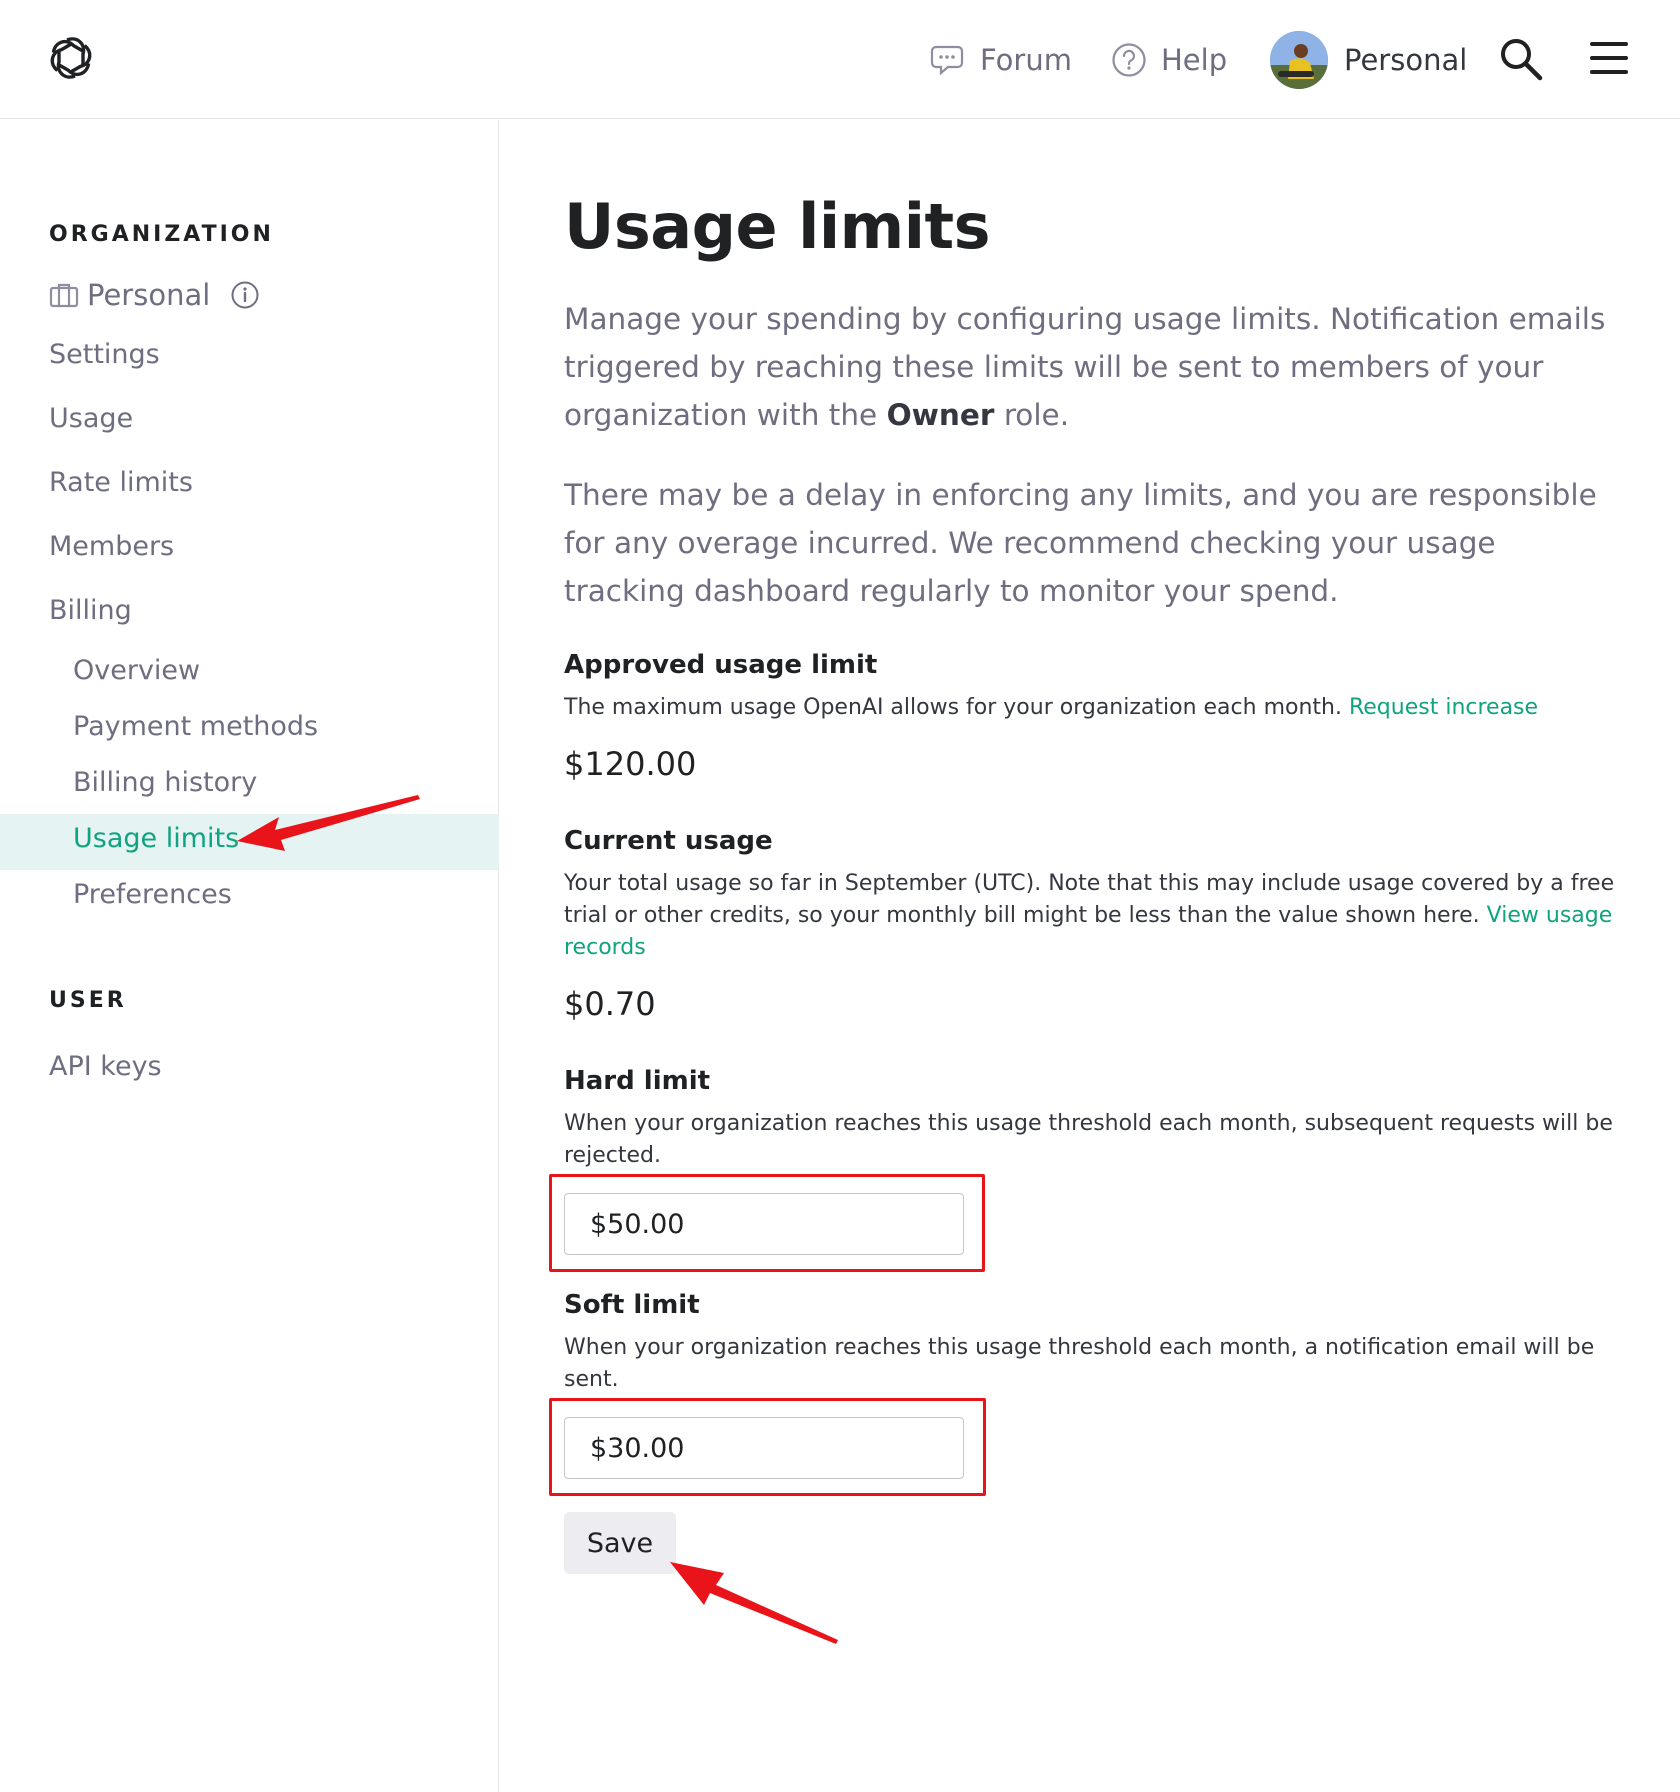 This screenshot has height=1792, width=1680. What do you see at coordinates (754, 1603) in the screenshot?
I see `annotation-arrow-save` at bounding box center [754, 1603].